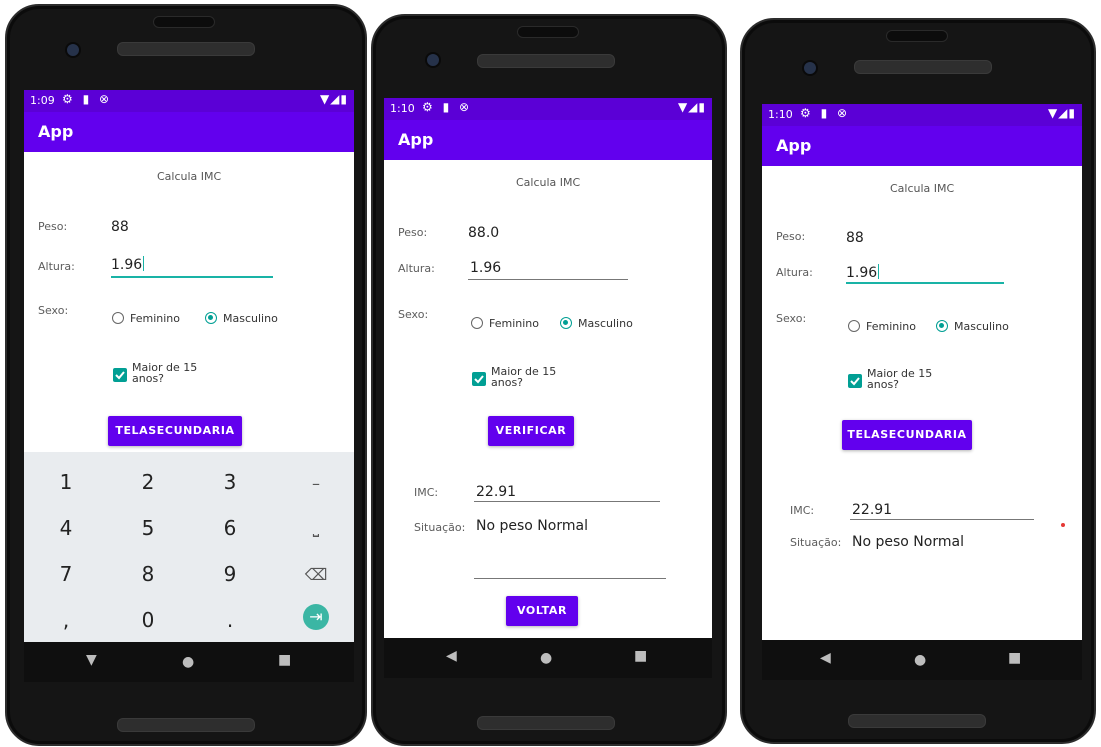 This screenshot has width=1101, height=747. What do you see at coordinates (66, 574) in the screenshot?
I see `key-7: 7` at bounding box center [66, 574].